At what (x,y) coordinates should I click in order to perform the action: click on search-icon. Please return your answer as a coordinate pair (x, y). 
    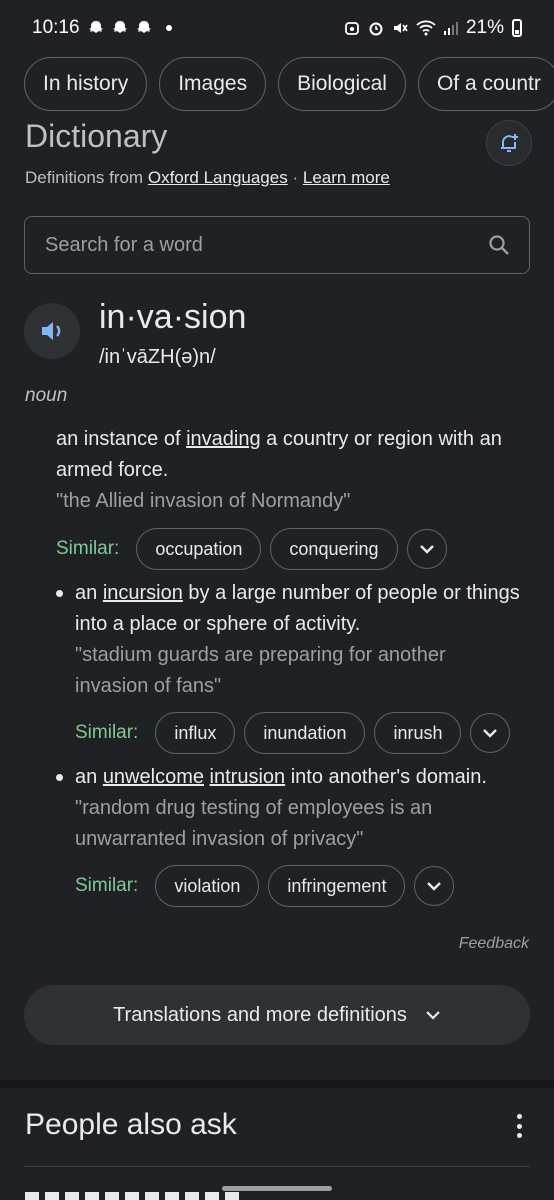
    Looking at the image, I should click on (499, 245).